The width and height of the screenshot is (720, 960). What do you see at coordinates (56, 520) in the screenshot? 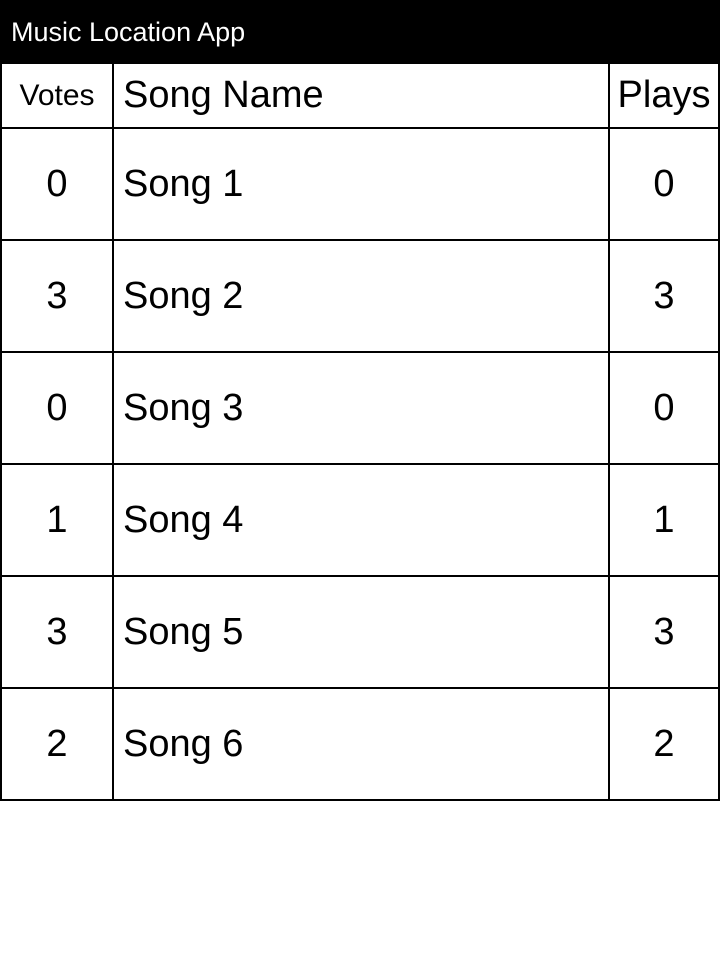
I see `votes-cell: 1` at bounding box center [56, 520].